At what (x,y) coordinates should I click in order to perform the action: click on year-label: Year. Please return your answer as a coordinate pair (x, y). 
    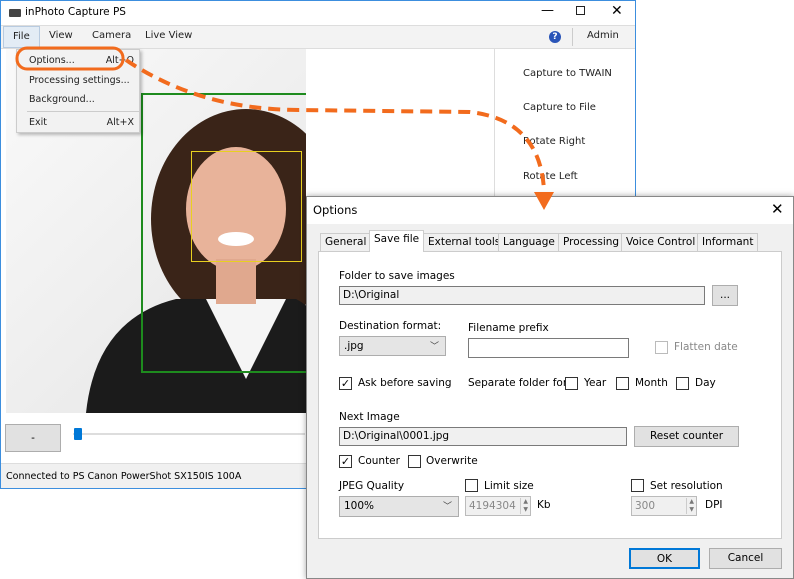
    Looking at the image, I should click on (595, 383).